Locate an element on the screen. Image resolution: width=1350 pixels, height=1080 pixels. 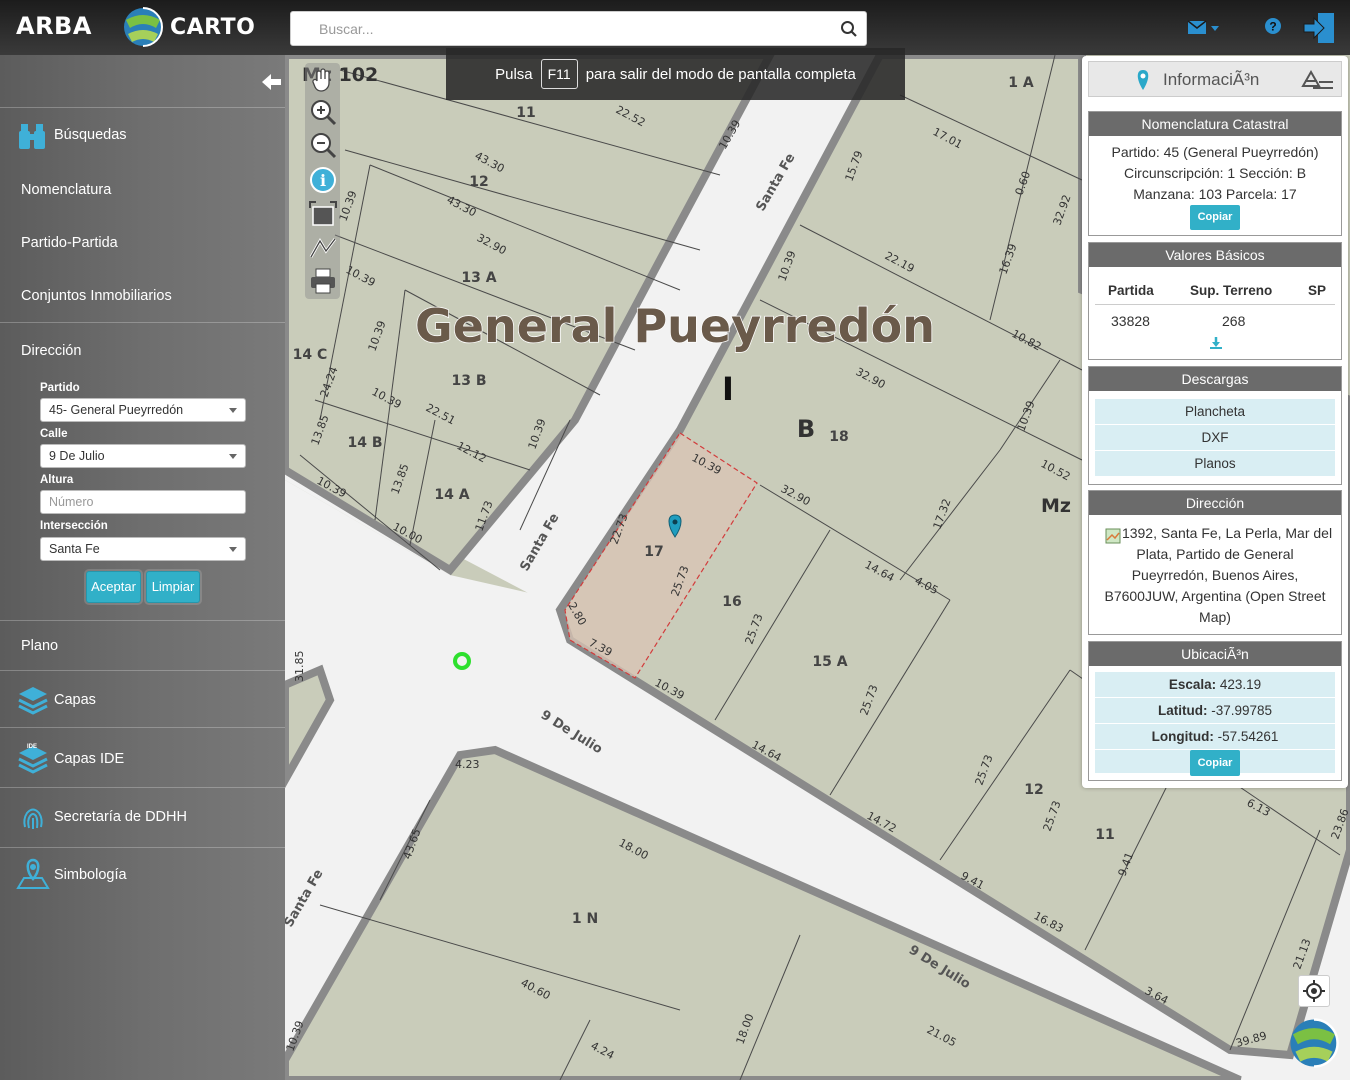
zoom-in-icon is located at coordinates (323, 112).